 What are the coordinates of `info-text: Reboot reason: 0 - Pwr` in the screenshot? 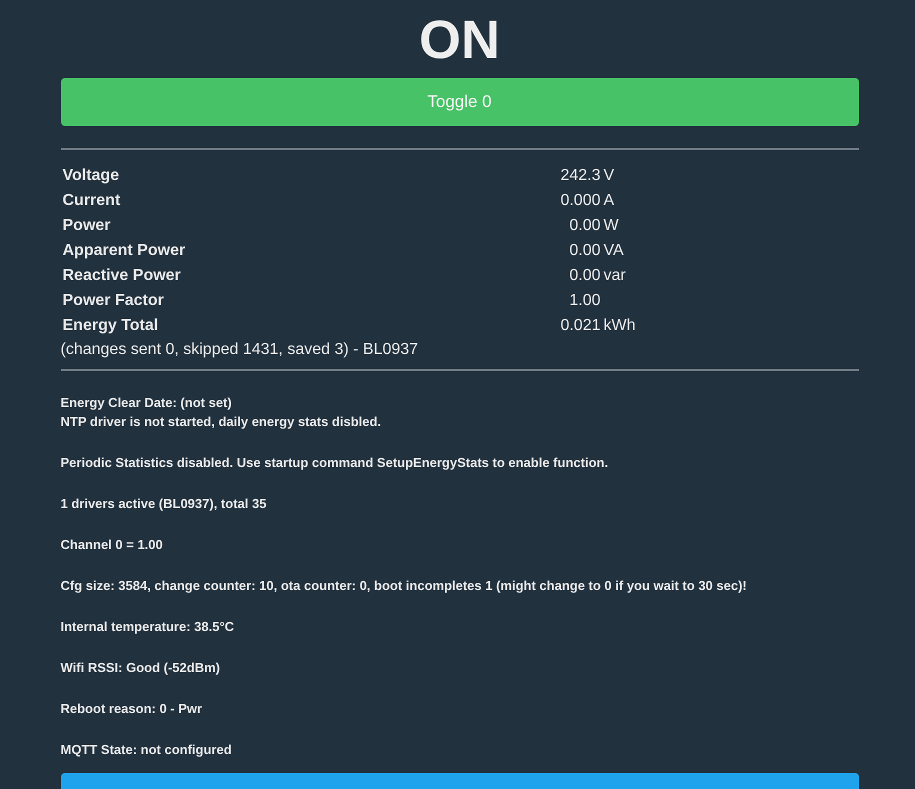 It's located at (132, 709).